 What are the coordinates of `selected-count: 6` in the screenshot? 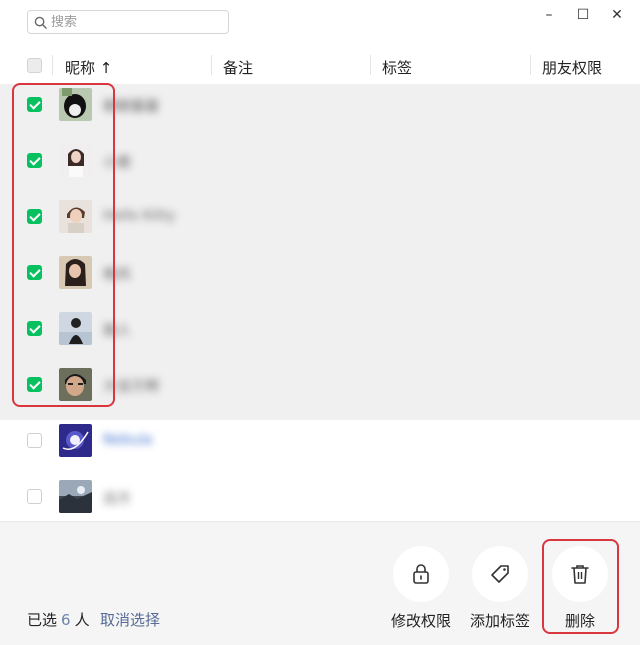 It's located at (66, 620).